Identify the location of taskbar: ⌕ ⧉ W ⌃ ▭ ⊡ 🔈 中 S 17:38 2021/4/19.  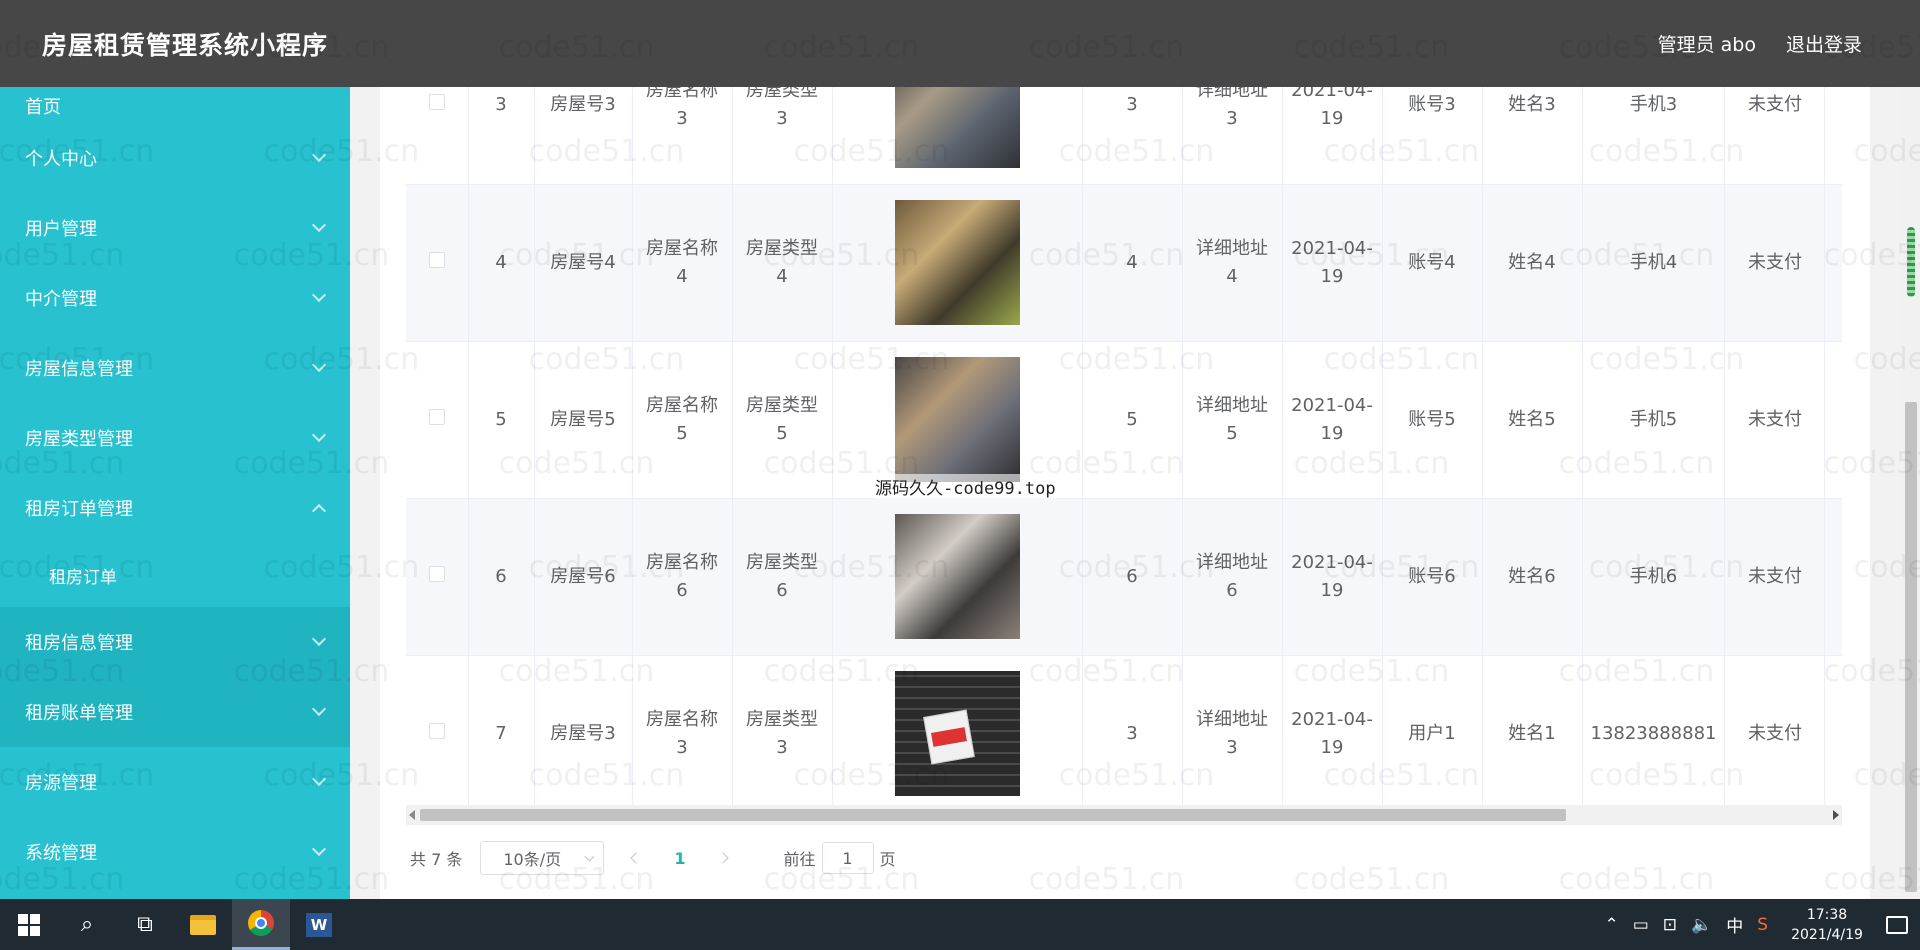
(960, 924).